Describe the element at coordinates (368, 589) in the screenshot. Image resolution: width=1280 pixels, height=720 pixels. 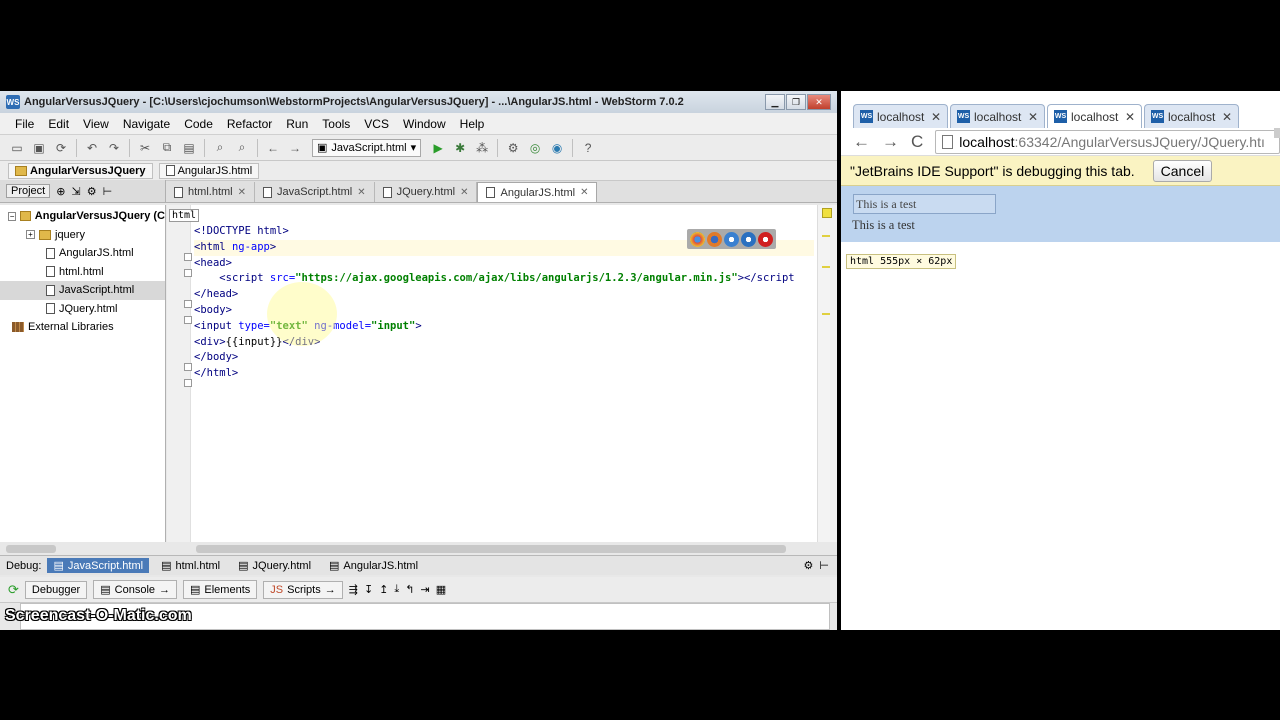
I see `step-into-icon: ↧` at that location.